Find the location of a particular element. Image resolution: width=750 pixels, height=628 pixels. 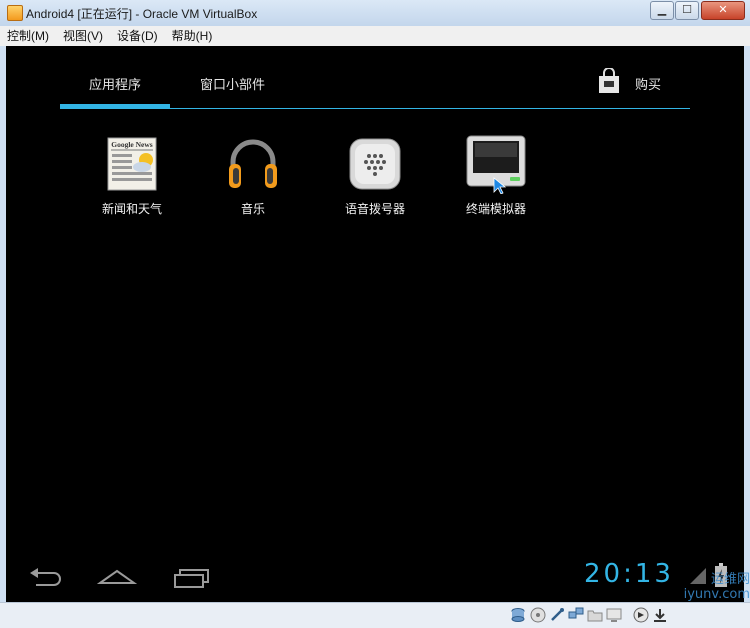

home-icon is located at coordinates (117, 577).